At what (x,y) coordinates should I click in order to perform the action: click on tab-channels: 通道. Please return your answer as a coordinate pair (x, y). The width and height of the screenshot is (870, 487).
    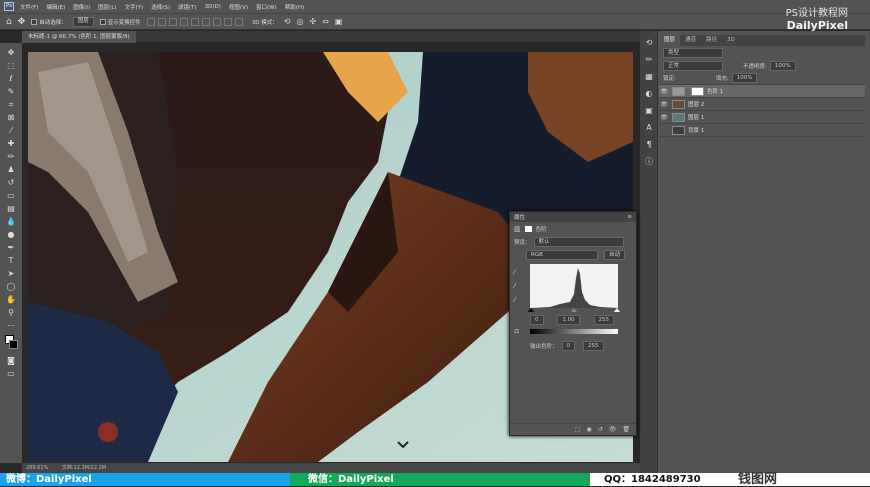
    Looking at the image, I should click on (690, 40).